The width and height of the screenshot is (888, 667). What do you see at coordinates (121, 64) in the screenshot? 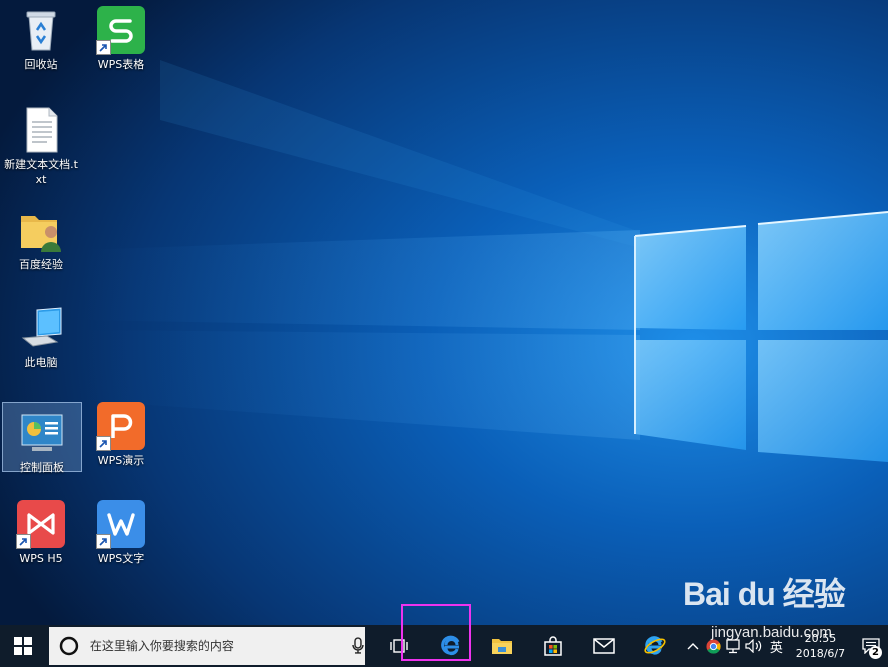
I see `desktop-icon-label: WPS表格` at bounding box center [121, 64].